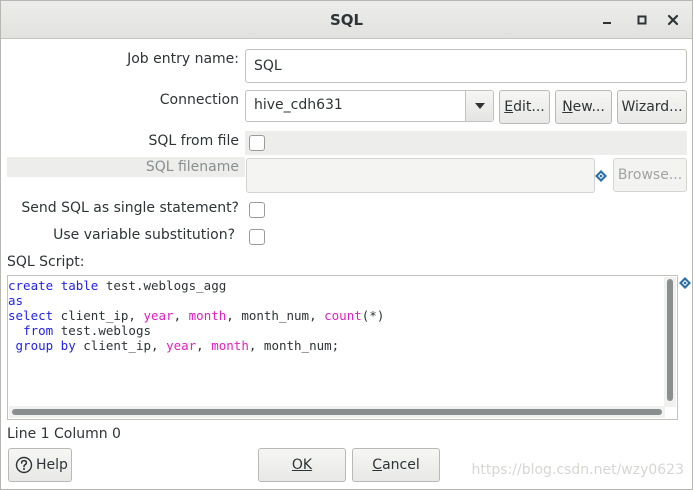  I want to click on code-text: , month_num;, so click(294, 345).